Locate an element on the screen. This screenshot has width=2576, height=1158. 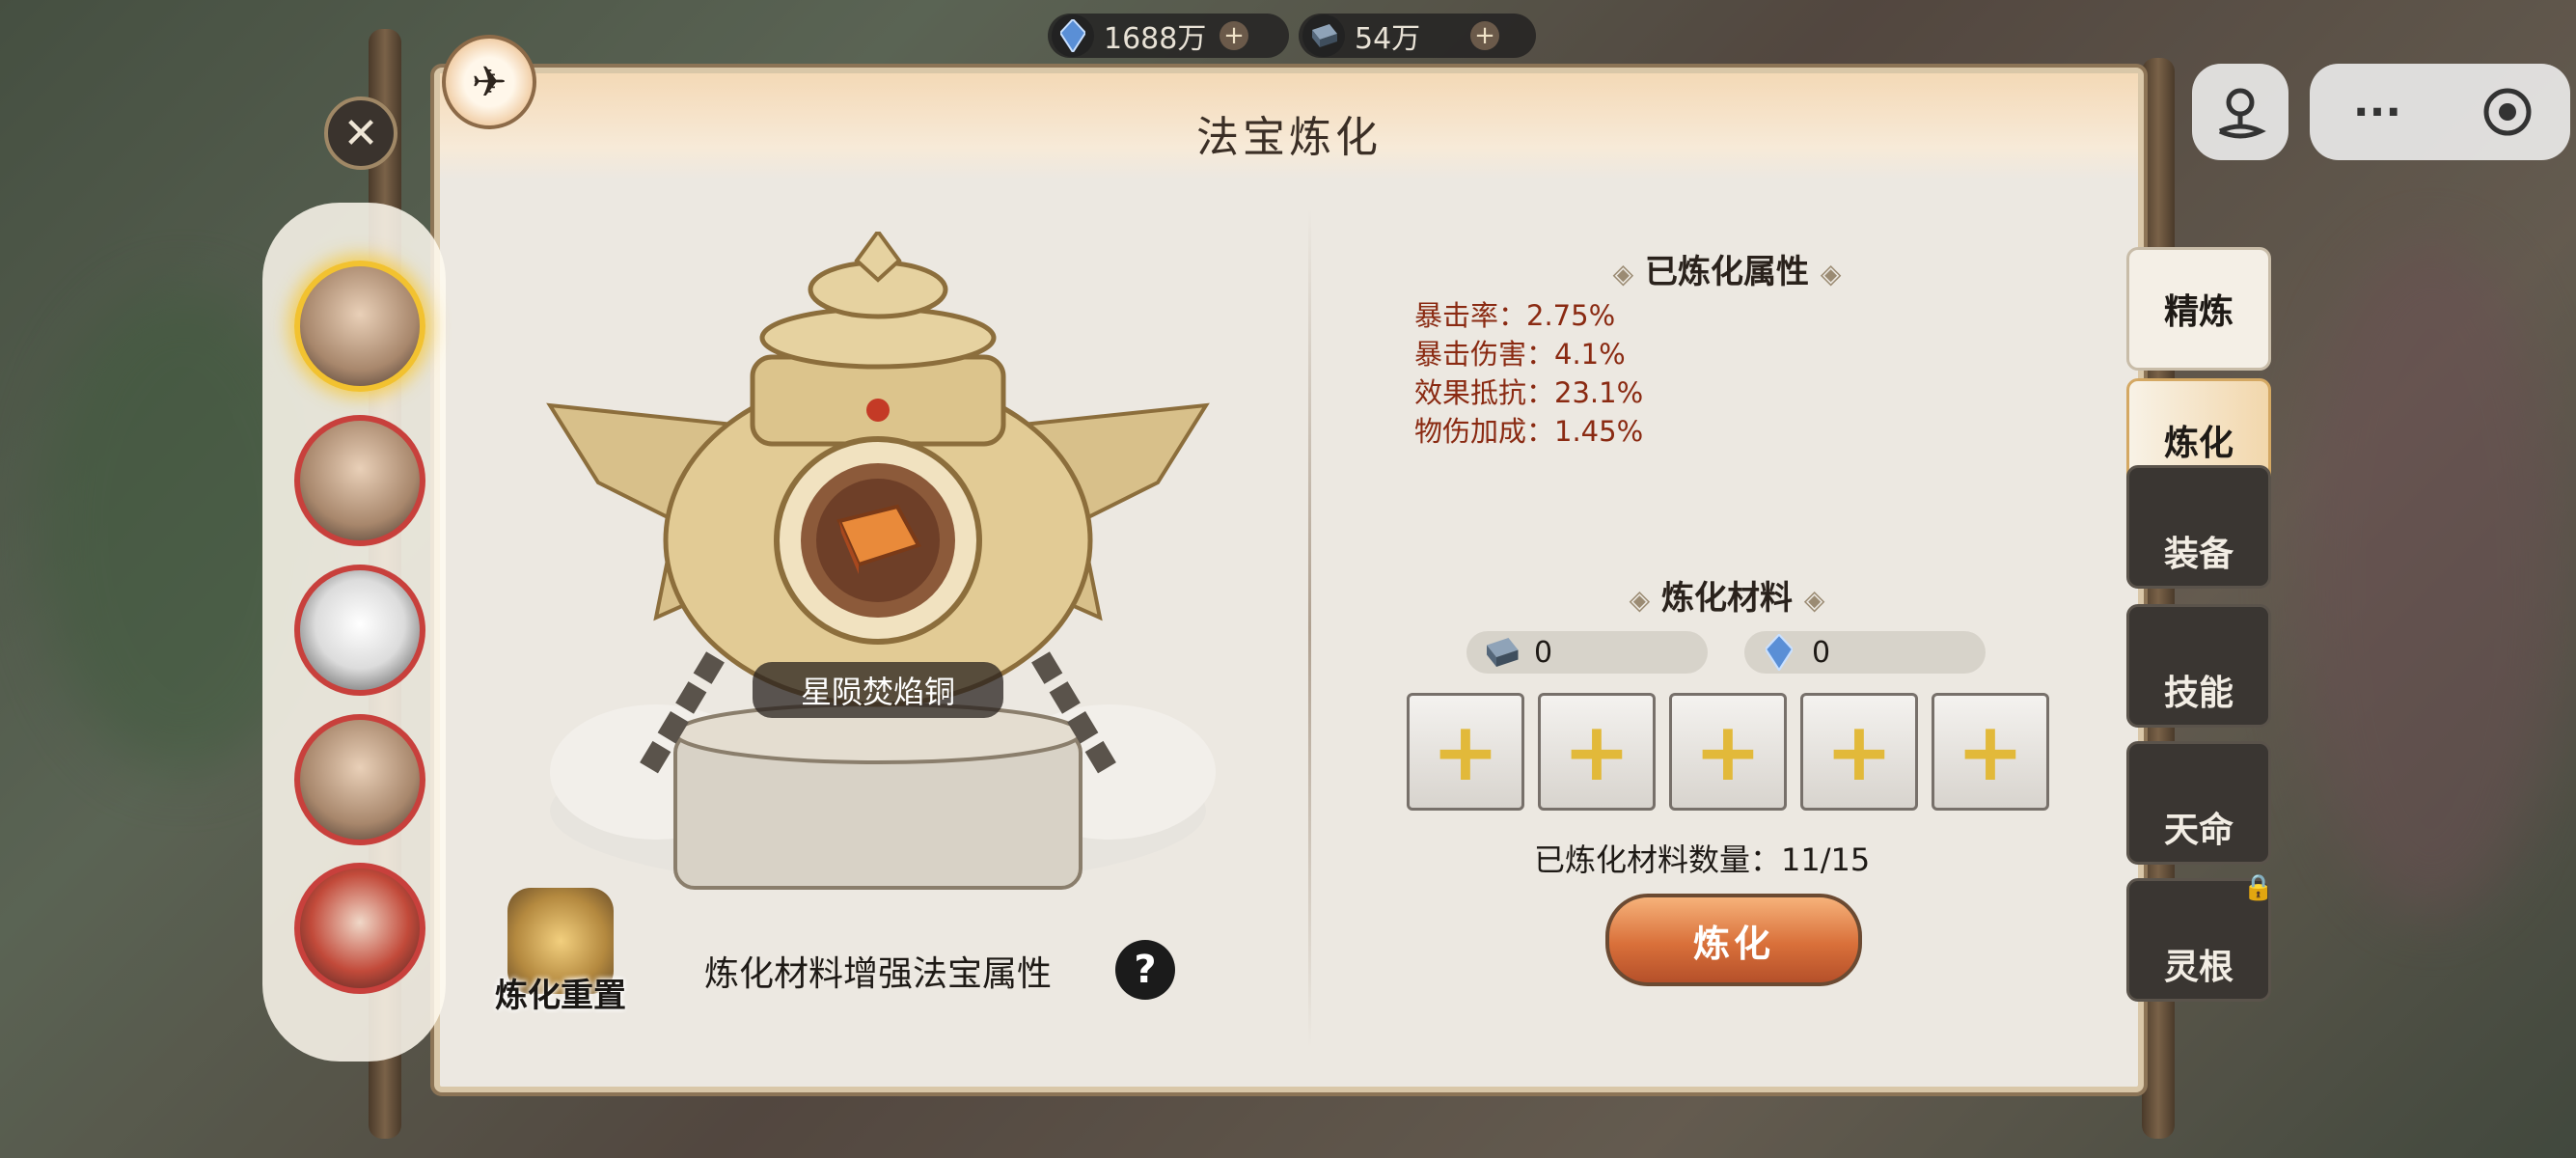
treasure-name: 星陨焚焰铜 is located at coordinates (878, 690).